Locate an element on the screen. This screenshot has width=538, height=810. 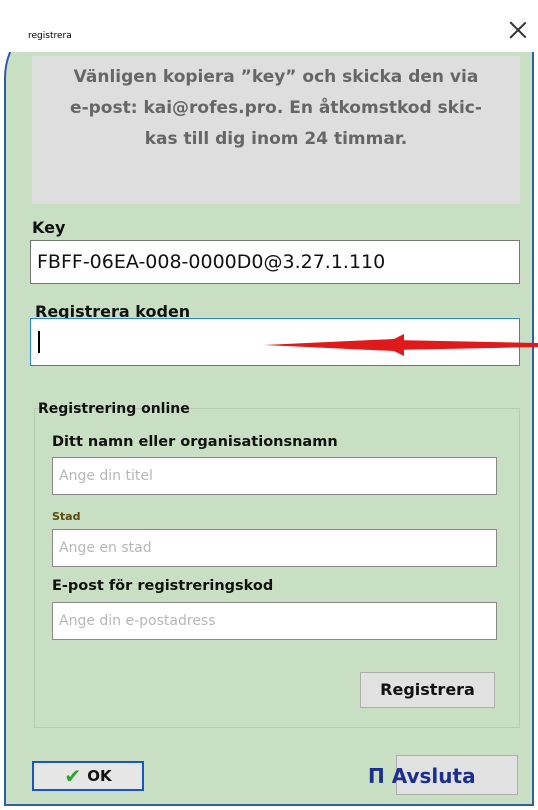
quit-label: Π Avsluta is located at coordinates (422, 776).